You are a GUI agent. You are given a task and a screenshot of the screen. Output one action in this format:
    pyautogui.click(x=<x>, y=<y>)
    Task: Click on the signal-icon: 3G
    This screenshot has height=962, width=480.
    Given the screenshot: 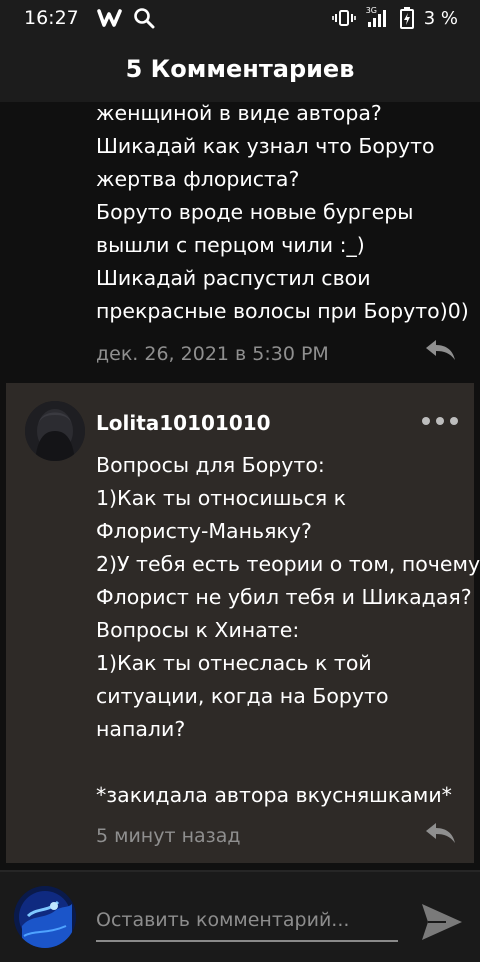 What is the action you would take?
    pyautogui.click(x=377, y=17)
    